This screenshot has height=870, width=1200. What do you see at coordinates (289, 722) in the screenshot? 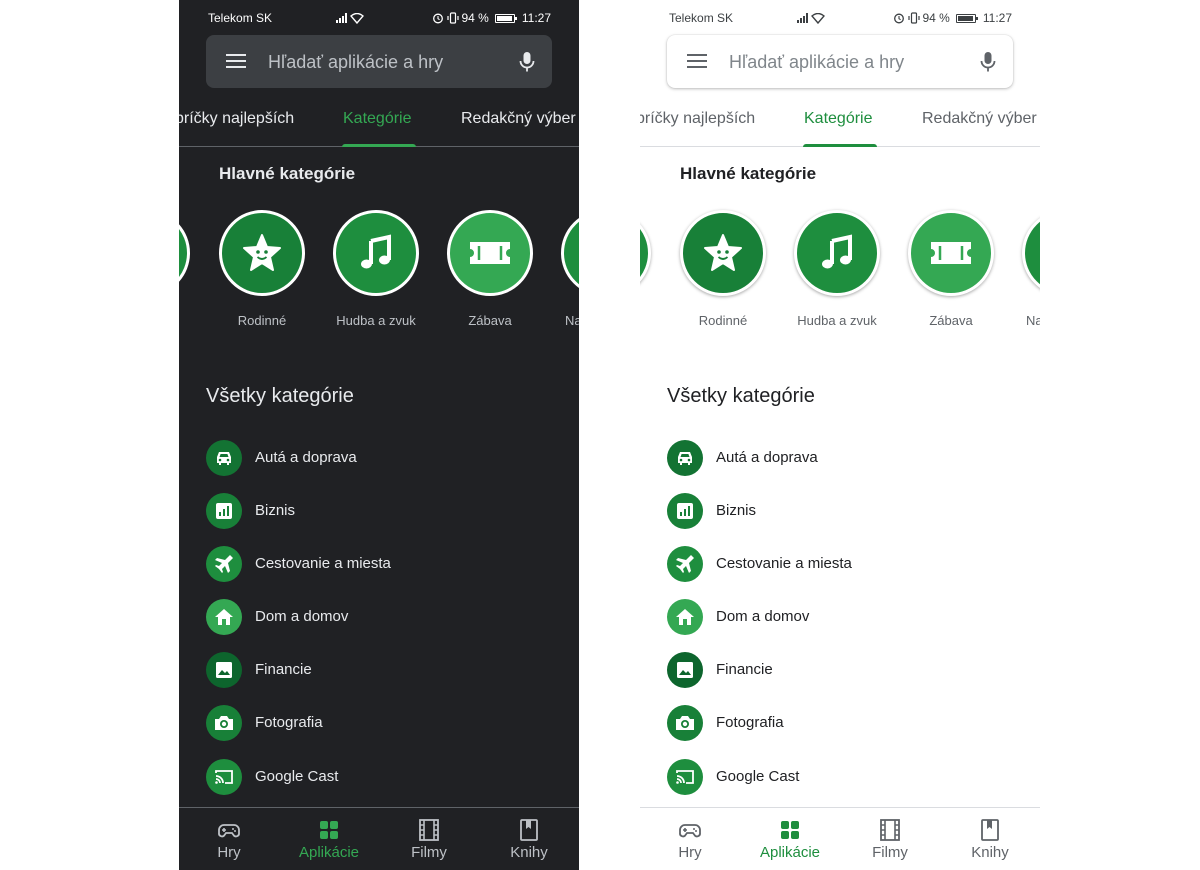
I see `category-row-label: Fotografia` at bounding box center [289, 722].